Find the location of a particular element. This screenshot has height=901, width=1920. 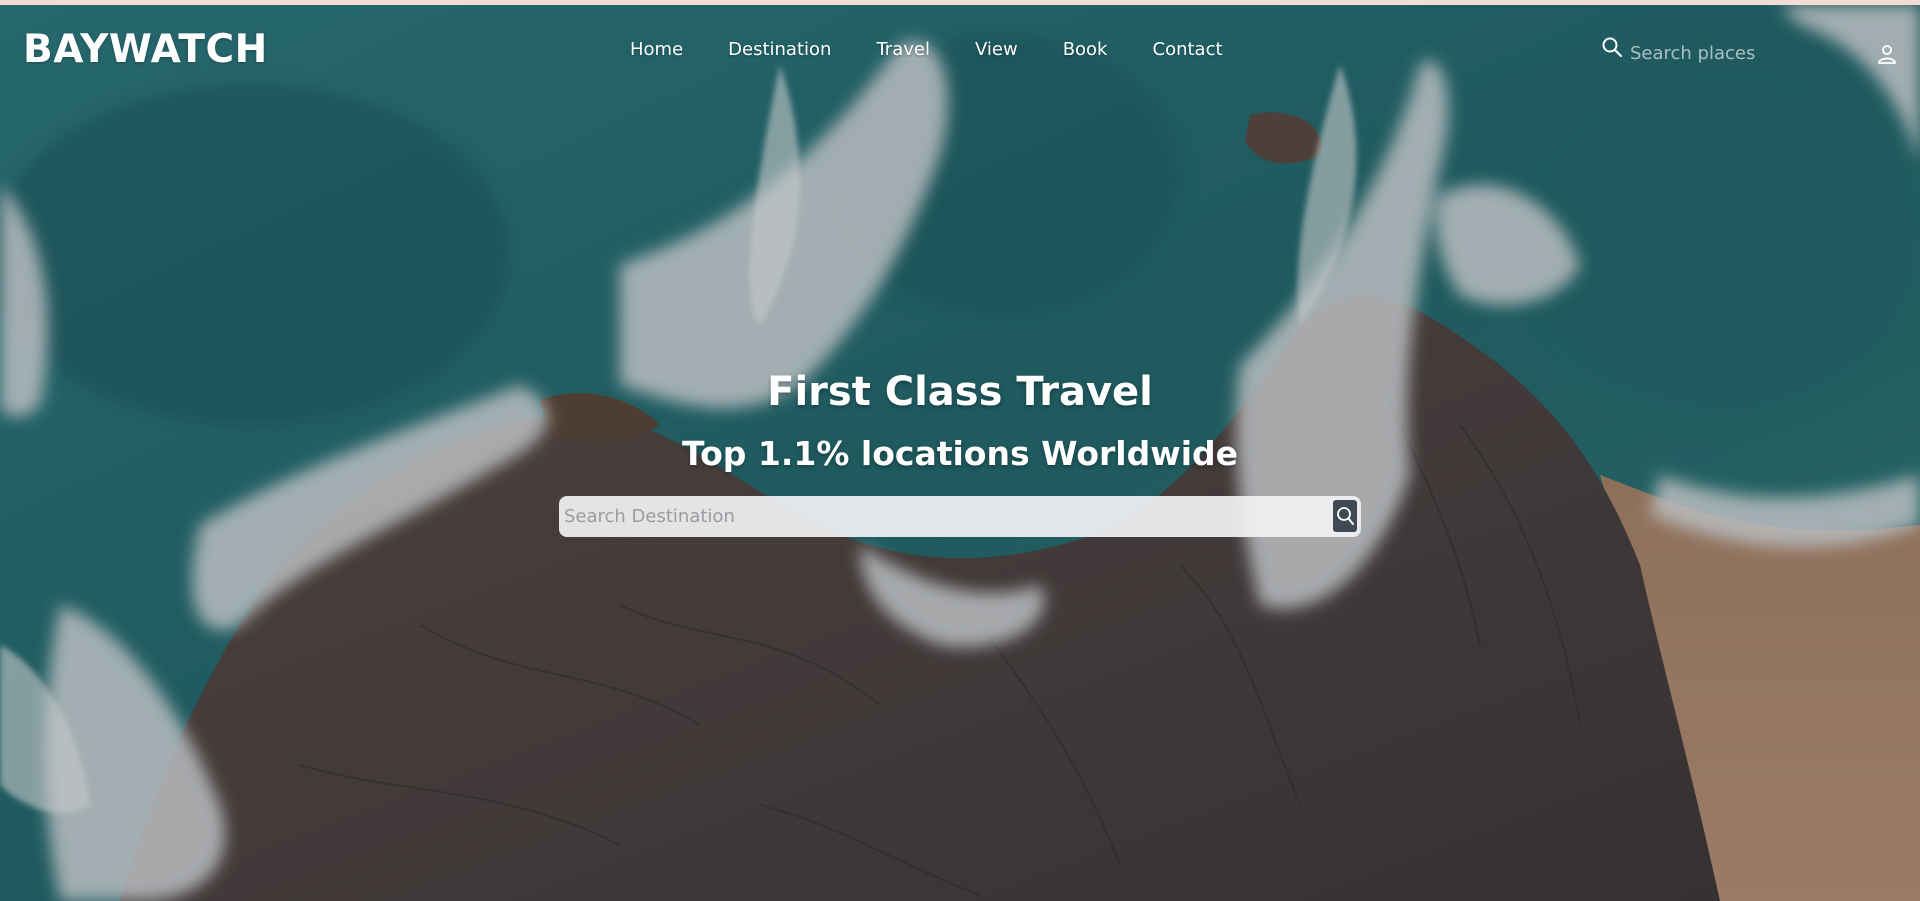

hero-subtitle: Top 1.1% locations Worldwide is located at coordinates (960, 453).